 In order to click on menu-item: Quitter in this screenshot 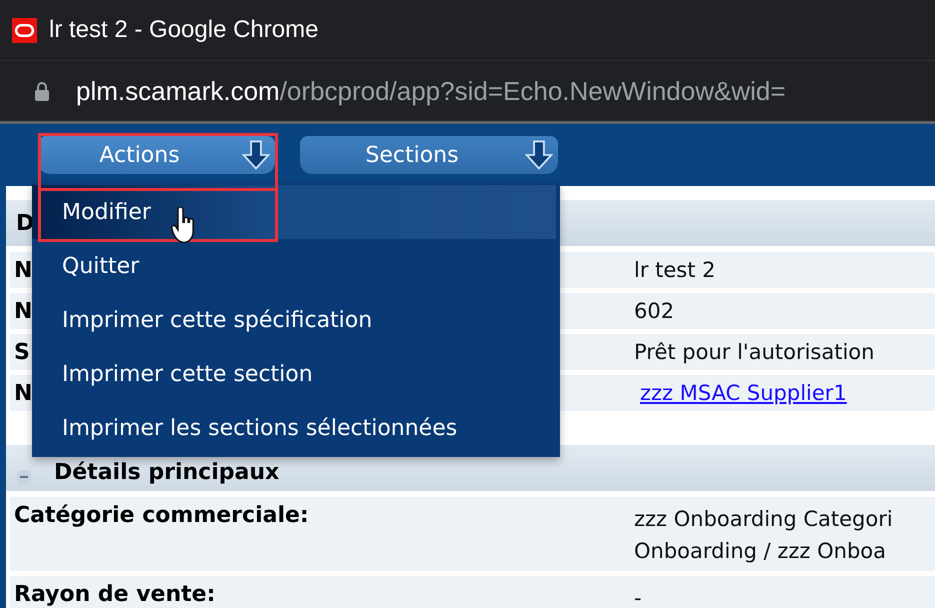, I will do `click(294, 266)`.